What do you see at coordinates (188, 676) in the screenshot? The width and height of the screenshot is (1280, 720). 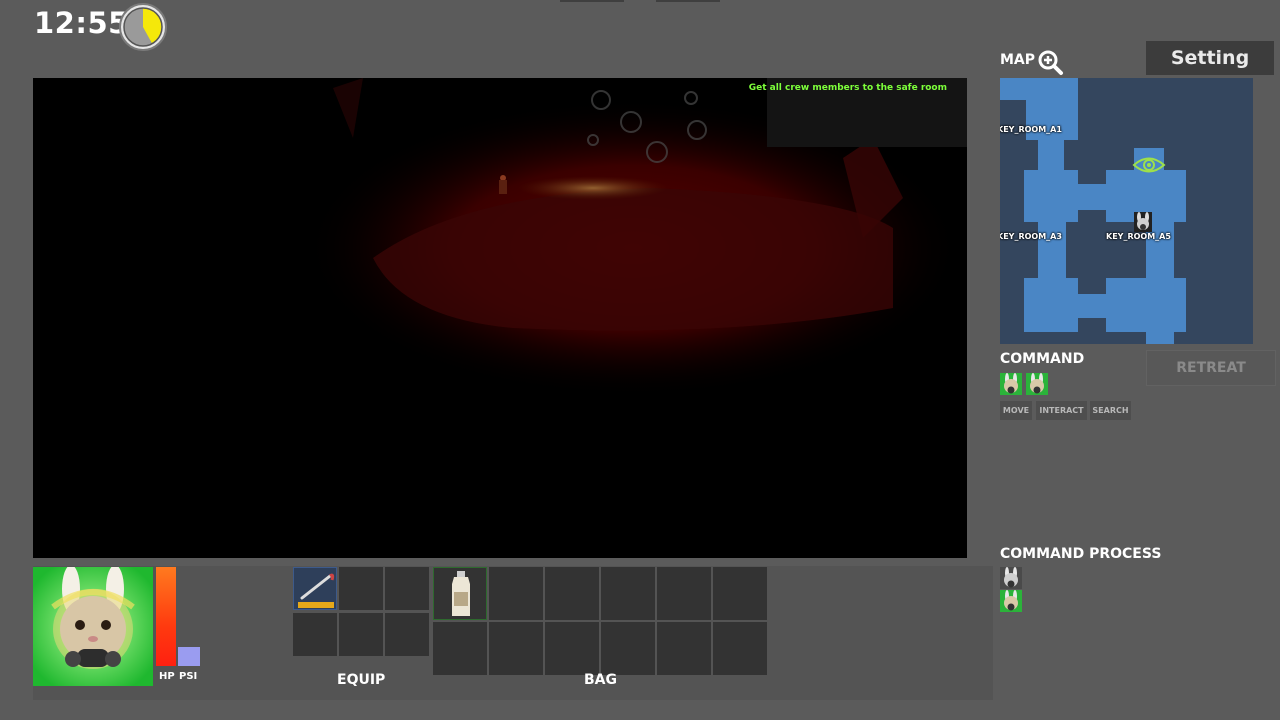 I see `psi-label: PSI` at bounding box center [188, 676].